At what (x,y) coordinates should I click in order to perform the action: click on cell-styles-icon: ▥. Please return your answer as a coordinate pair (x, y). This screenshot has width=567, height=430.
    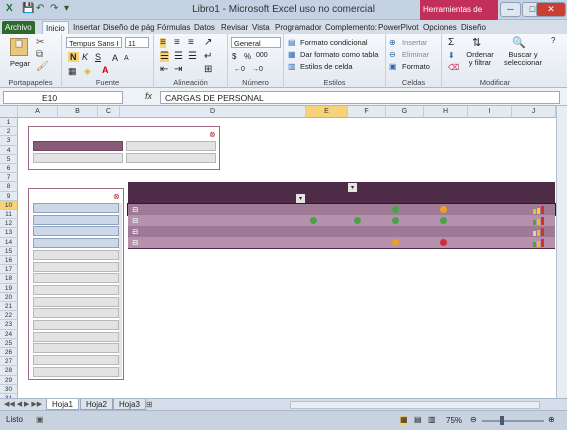
    Looking at the image, I should click on (292, 67).